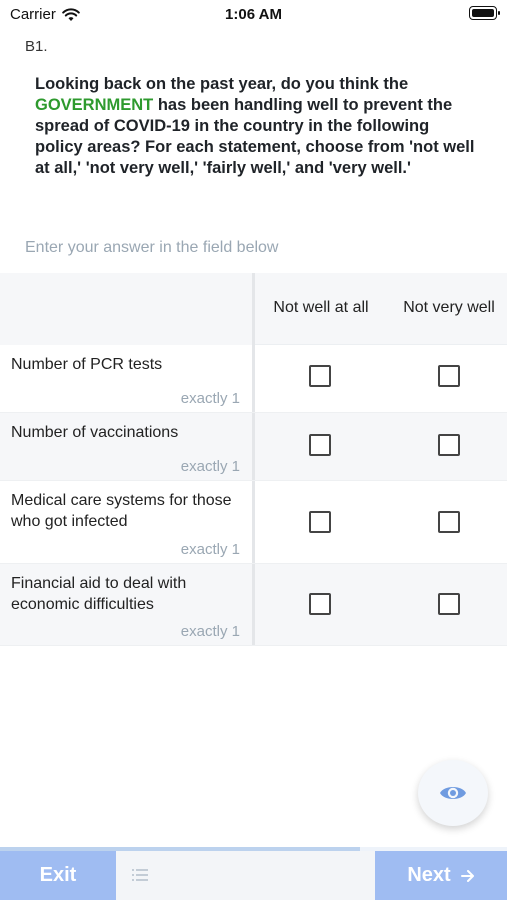  Describe the element at coordinates (94, 105) in the screenshot. I see `question-highlight: GOVERNMENT` at that location.